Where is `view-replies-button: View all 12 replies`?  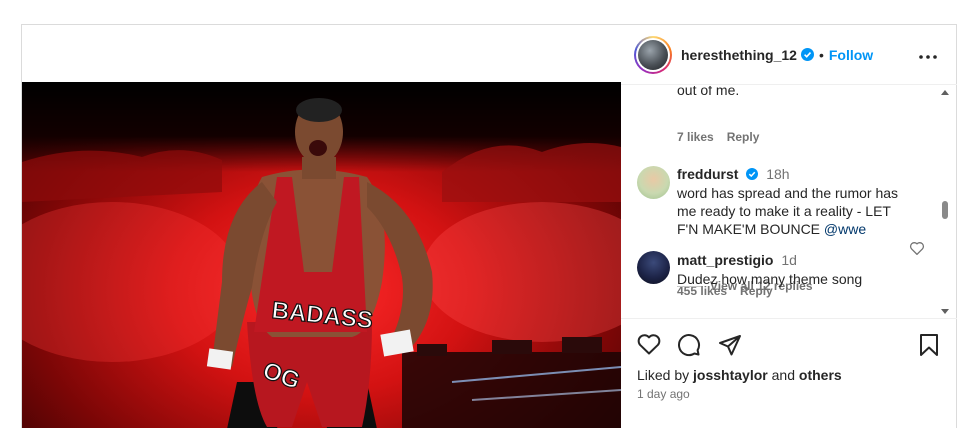
view-replies-button: View all 12 replies is located at coordinates (745, 286).